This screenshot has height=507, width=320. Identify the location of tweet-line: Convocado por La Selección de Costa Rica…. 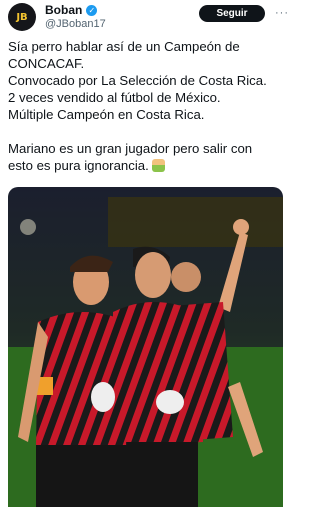
(137, 80).